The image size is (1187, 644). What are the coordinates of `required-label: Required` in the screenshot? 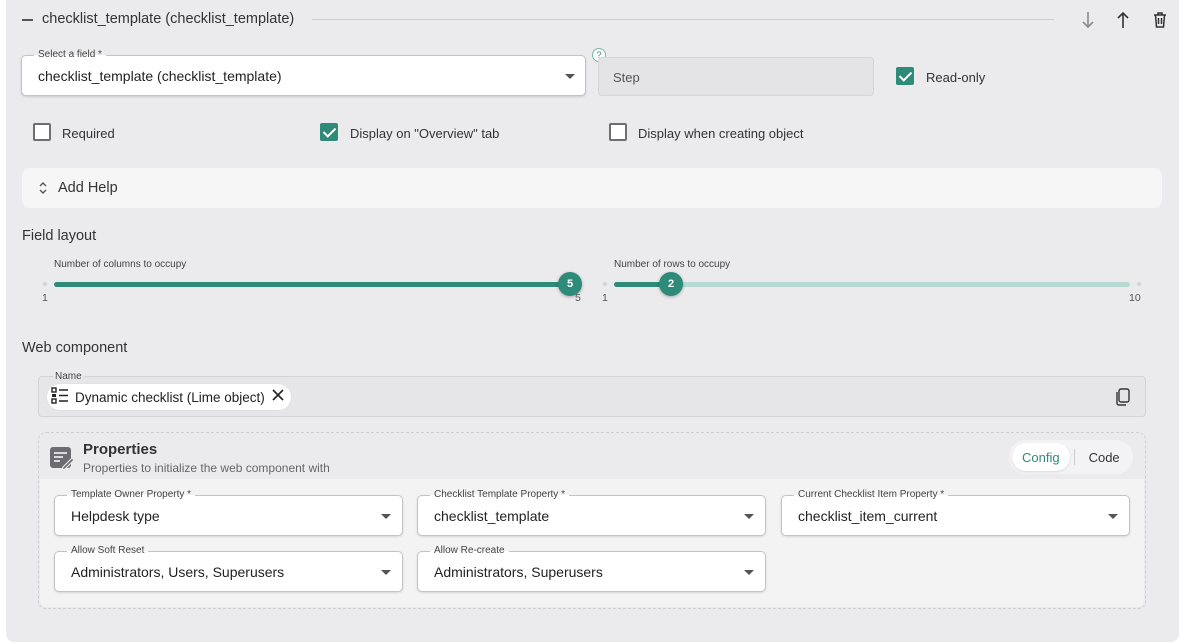 It's located at (88, 133).